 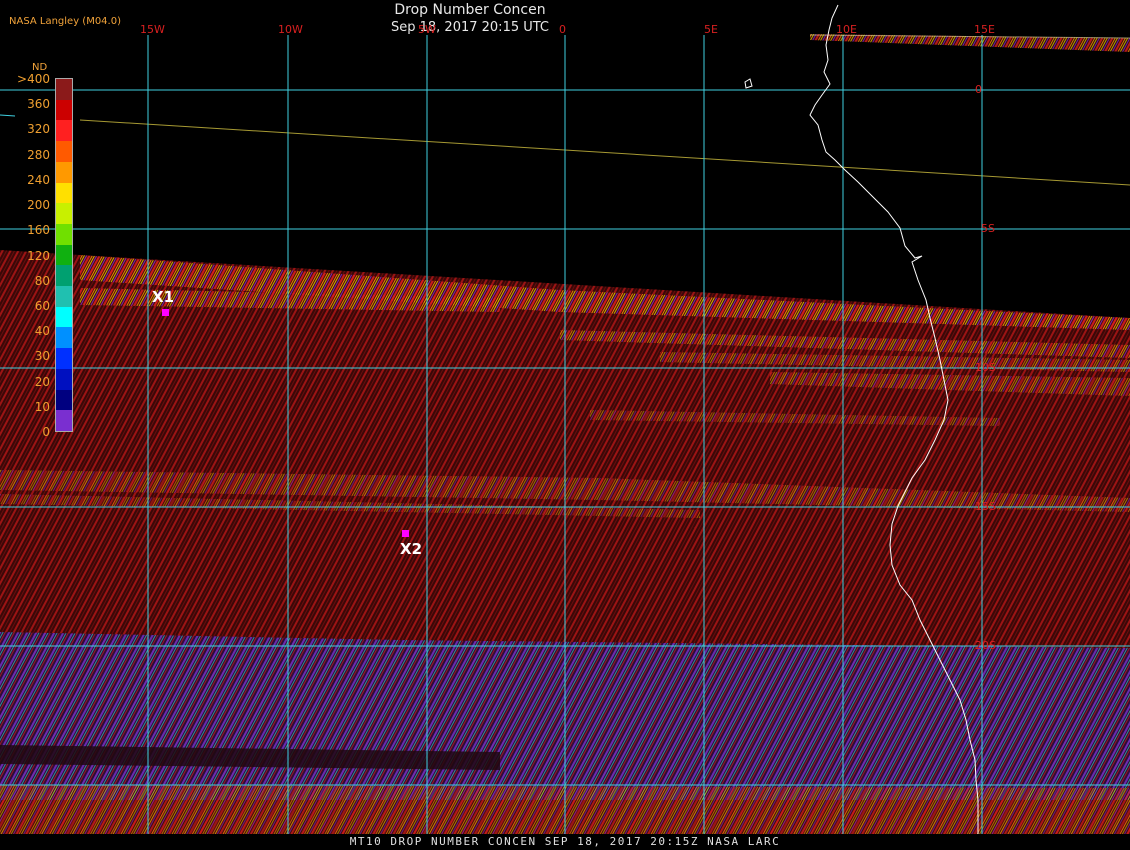 What do you see at coordinates (38, 154) in the screenshot?
I see `legend-tick: 280` at bounding box center [38, 154].